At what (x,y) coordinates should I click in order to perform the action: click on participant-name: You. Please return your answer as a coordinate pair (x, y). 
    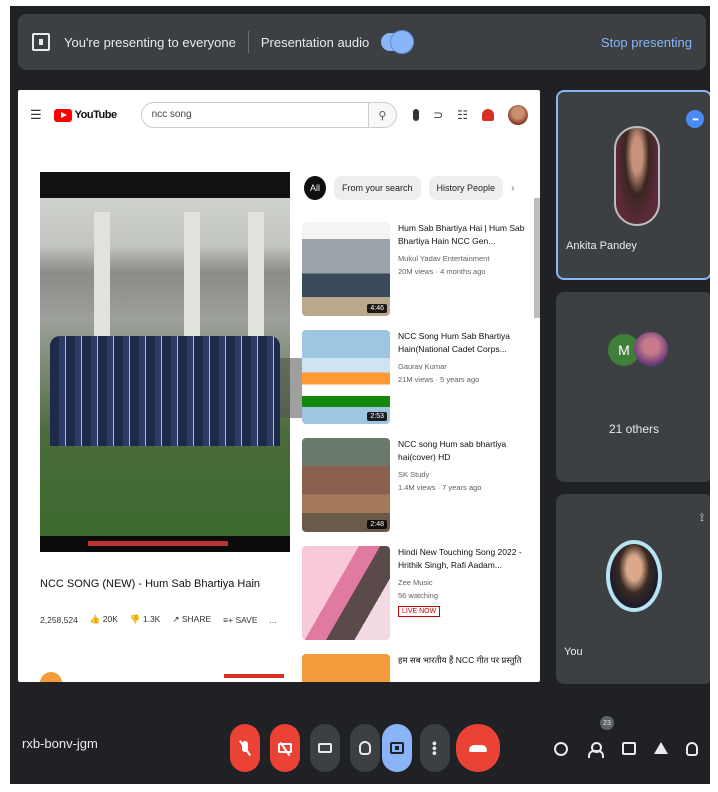
    Looking at the image, I should click on (573, 652).